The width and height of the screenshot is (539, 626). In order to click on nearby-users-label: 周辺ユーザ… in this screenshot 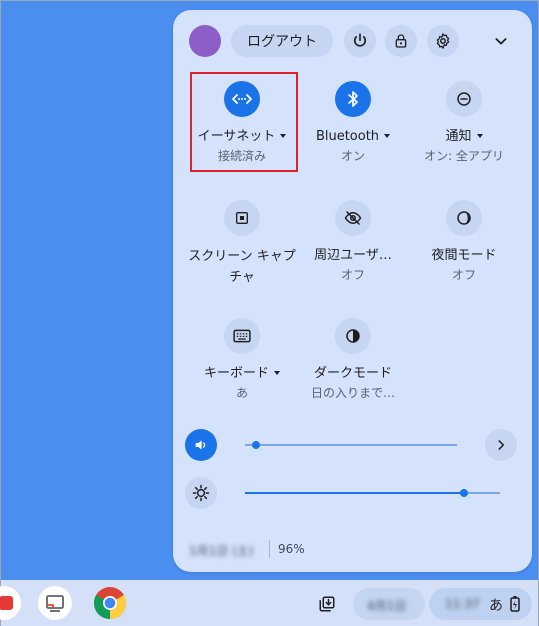, I will do `click(353, 255)`.